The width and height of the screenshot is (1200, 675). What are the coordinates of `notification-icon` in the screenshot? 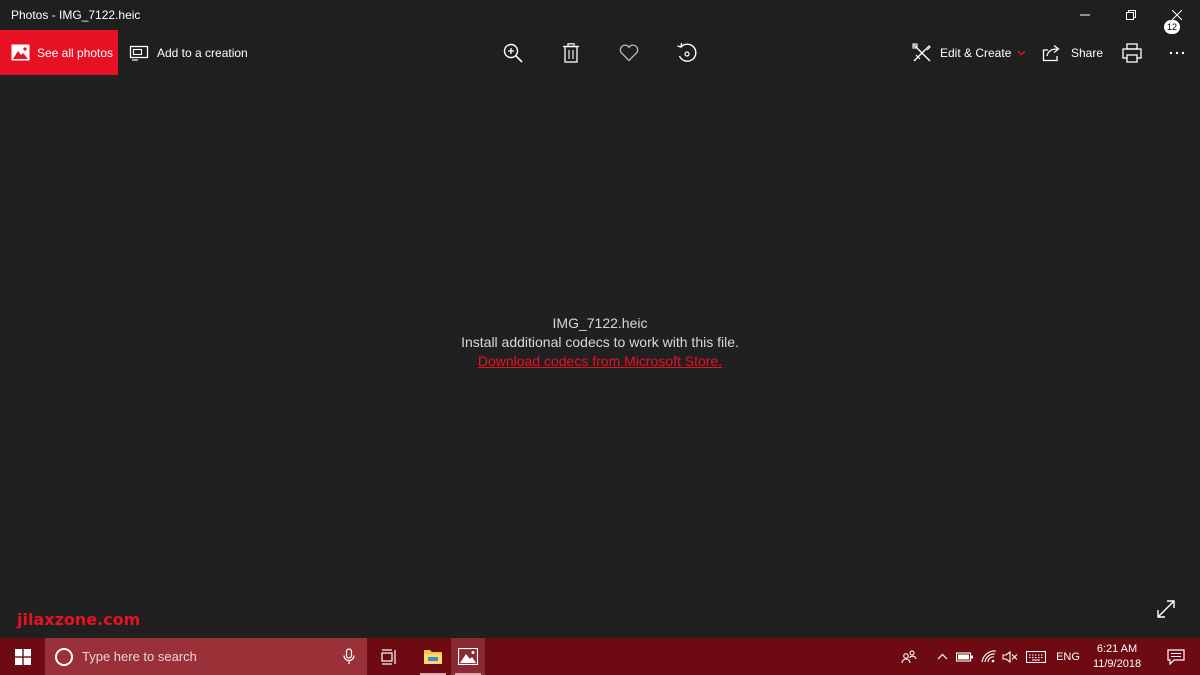 It's located at (1176, 656).